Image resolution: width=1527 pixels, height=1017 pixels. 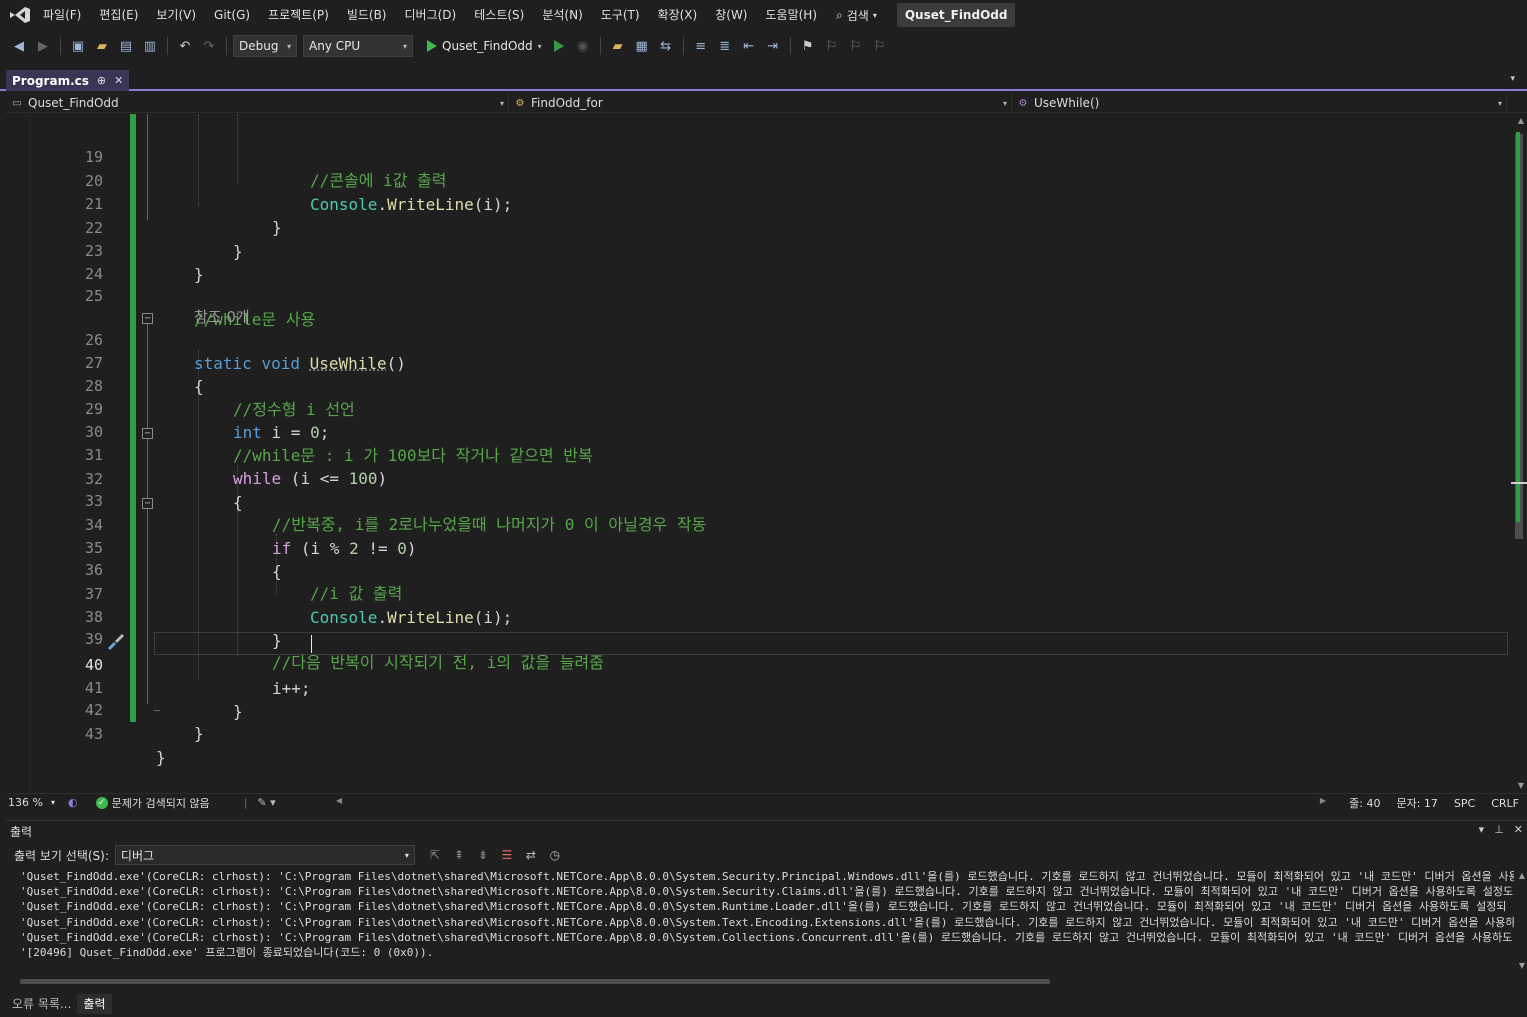 I want to click on code-line: 22 }, so click(x=756, y=227).